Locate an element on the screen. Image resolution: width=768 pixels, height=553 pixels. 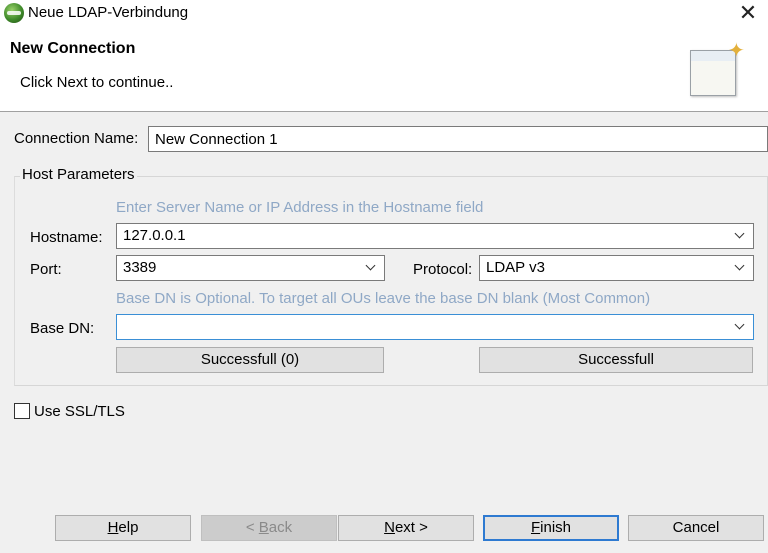
ssl-label: Use SSL/TLS is located at coordinates (79, 411).